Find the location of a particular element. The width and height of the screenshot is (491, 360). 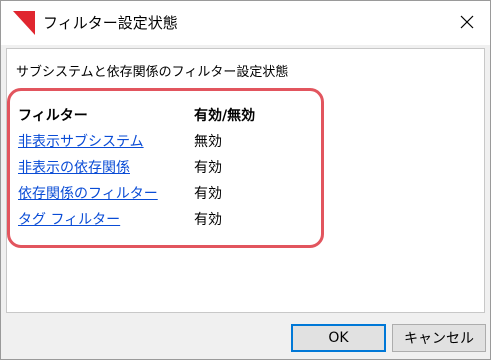

filter-link-hidden-dependencies: 非表示の依存関係 is located at coordinates (74, 167).